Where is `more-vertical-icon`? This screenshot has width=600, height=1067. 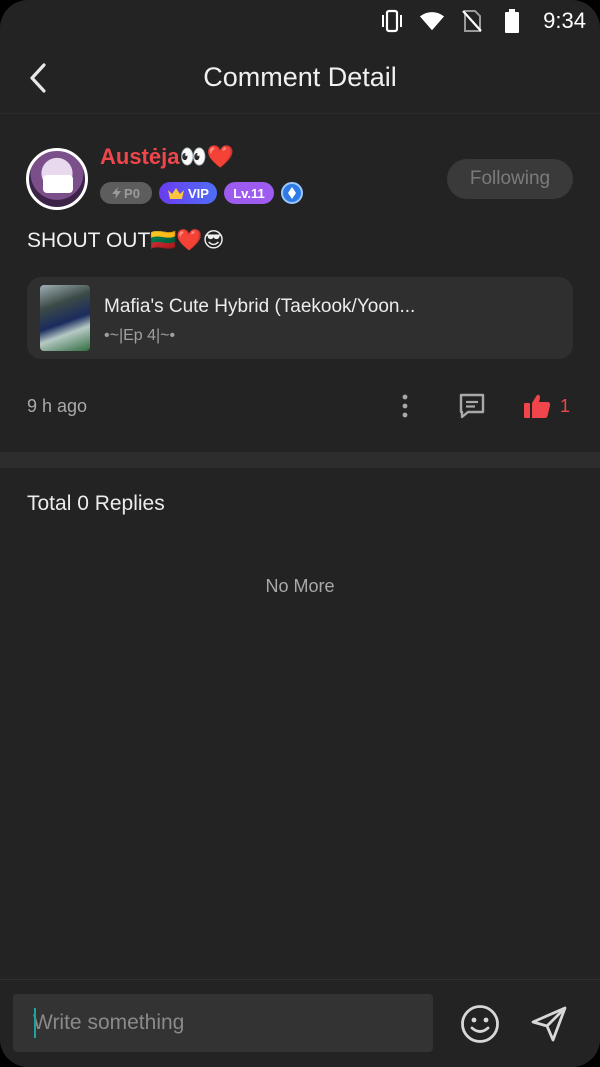
more-vertical-icon is located at coordinates (405, 406).